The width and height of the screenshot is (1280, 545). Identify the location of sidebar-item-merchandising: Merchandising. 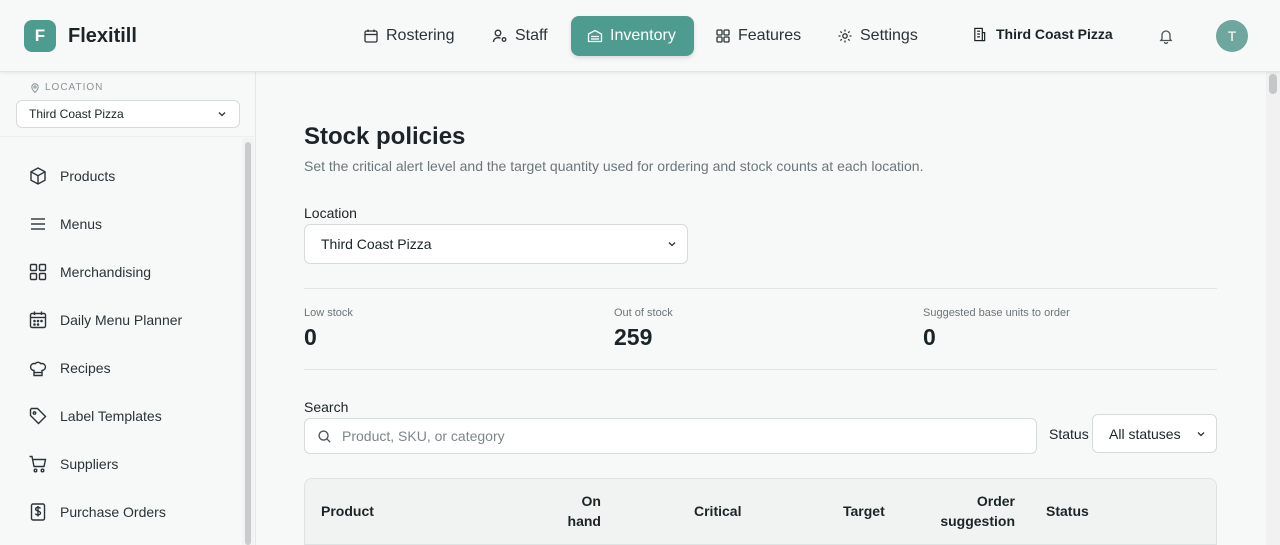
(120, 272).